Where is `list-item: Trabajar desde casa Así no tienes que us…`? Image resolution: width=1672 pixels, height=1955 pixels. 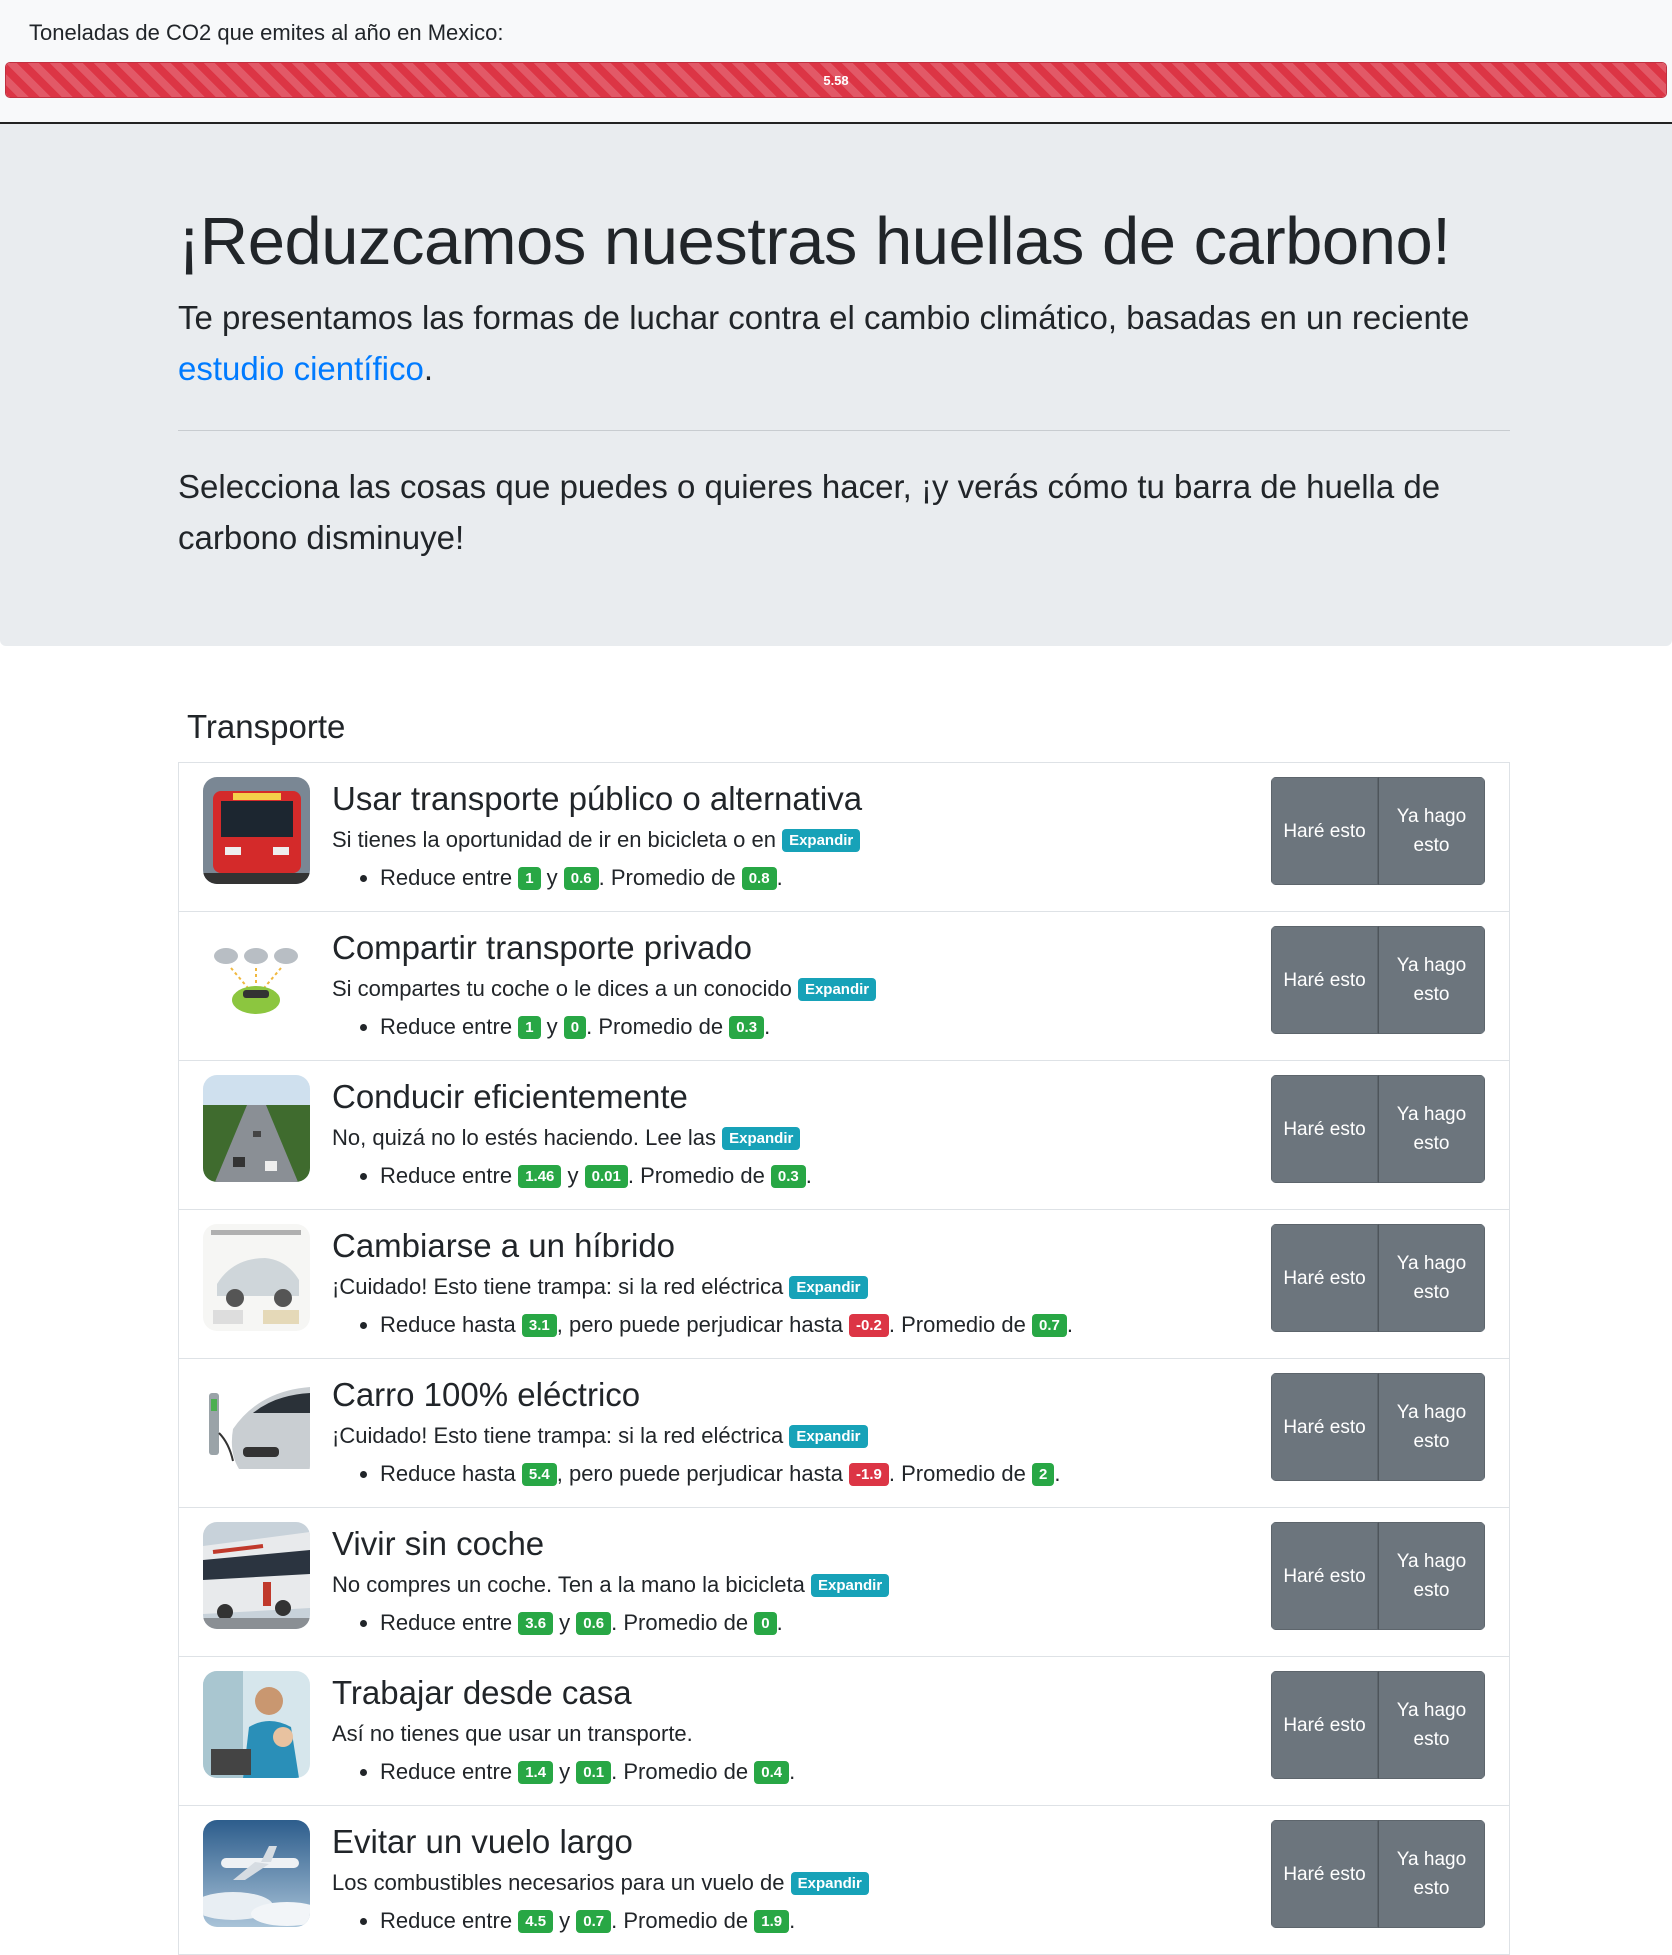
list-item: Trabajar desde casa Así no tienes que us… is located at coordinates (844, 1731).